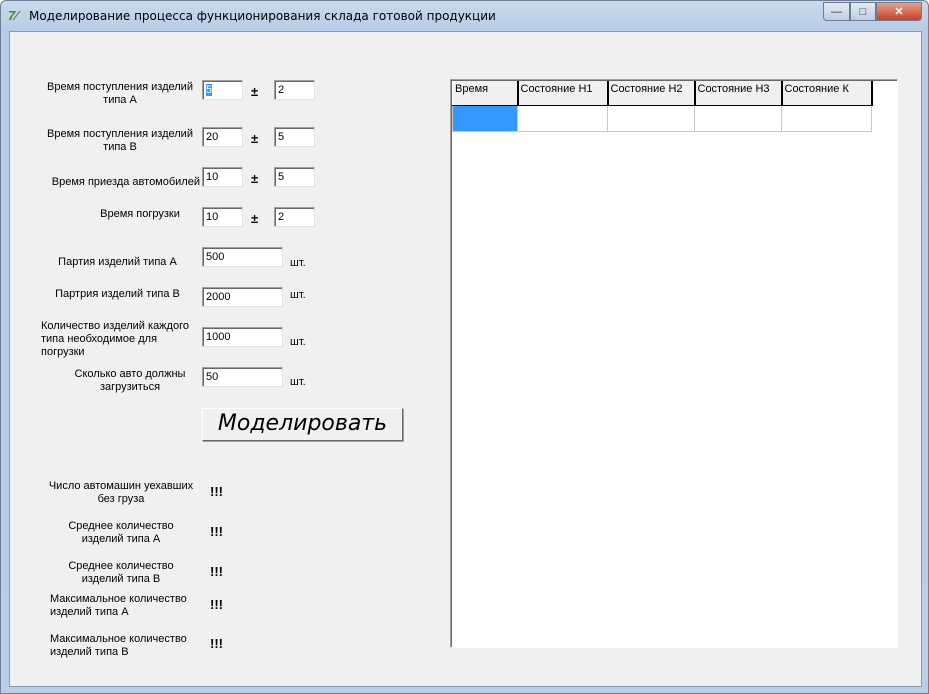  Describe the element at coordinates (216, 604) in the screenshot. I see `result-value-max-a: !!!` at that location.